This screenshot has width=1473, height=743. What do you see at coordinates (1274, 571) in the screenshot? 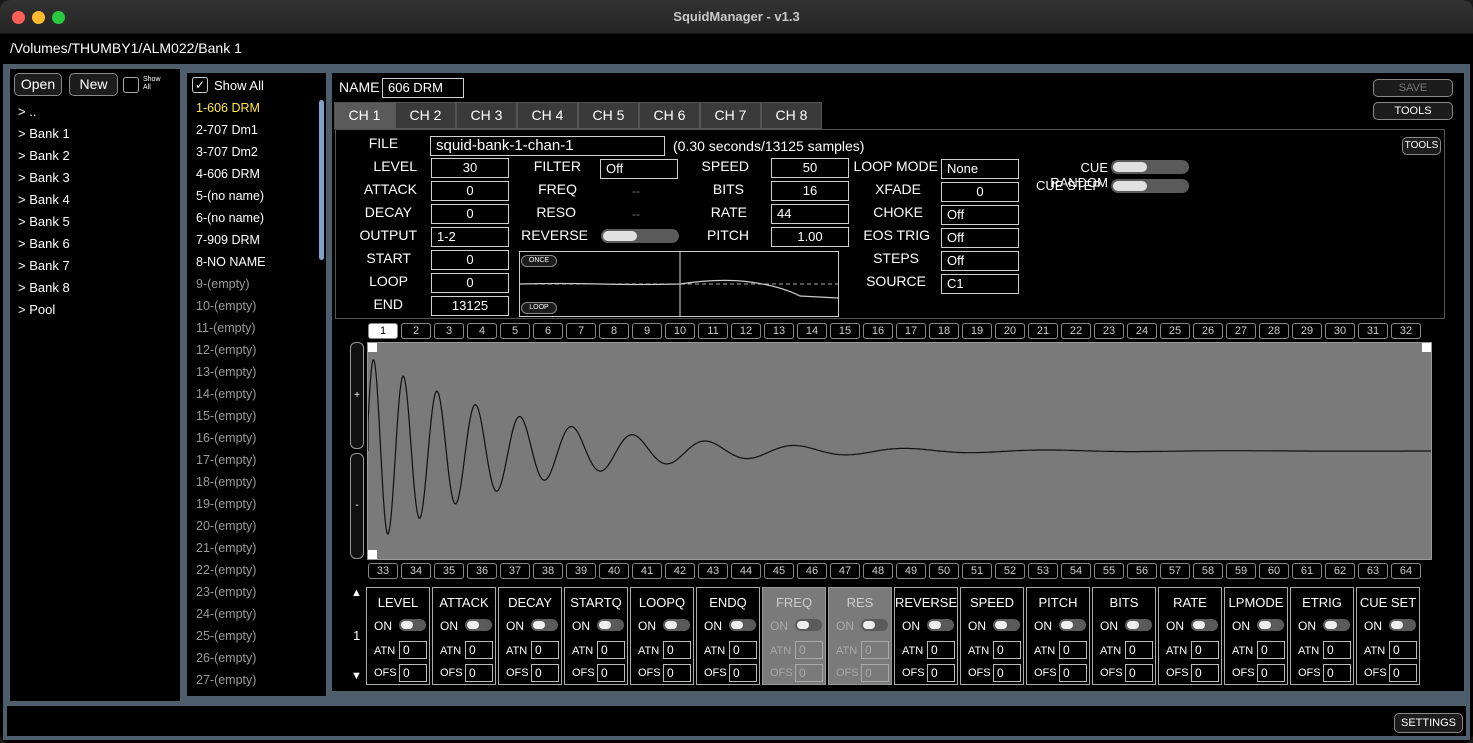
I see `cue-step: 60` at bounding box center [1274, 571].